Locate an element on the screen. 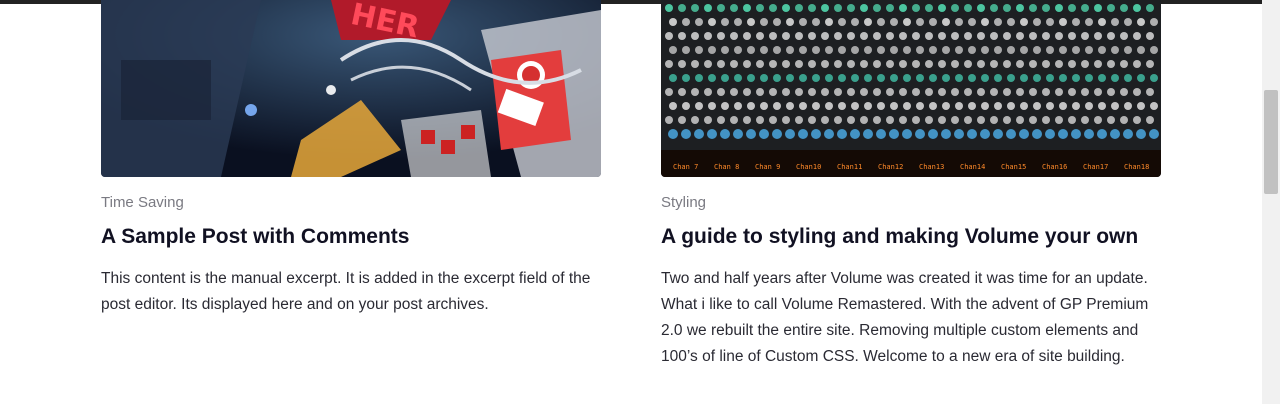 The height and width of the screenshot is (404, 1280). console-channel-label: Chan14 is located at coordinates (972, 167).